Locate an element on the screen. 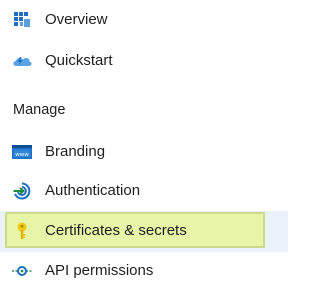 This screenshot has width=320, height=289. overview-grid-icon is located at coordinates (22, 20).